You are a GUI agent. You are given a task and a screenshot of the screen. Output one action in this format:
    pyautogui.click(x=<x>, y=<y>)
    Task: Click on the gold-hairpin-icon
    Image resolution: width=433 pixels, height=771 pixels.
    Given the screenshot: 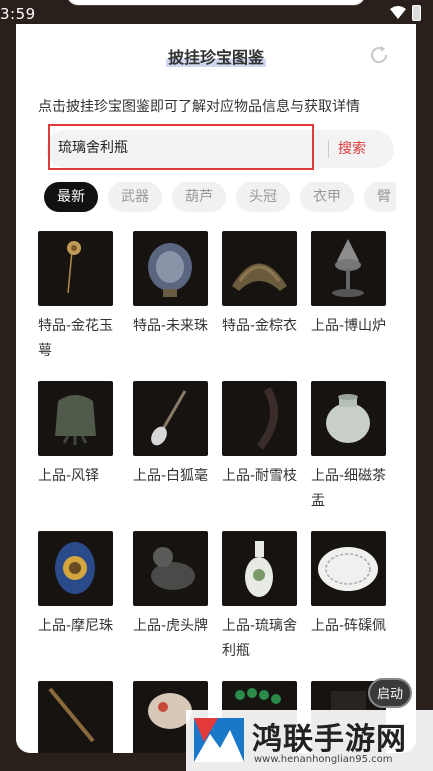 What is the action you would take?
    pyautogui.click(x=74, y=267)
    